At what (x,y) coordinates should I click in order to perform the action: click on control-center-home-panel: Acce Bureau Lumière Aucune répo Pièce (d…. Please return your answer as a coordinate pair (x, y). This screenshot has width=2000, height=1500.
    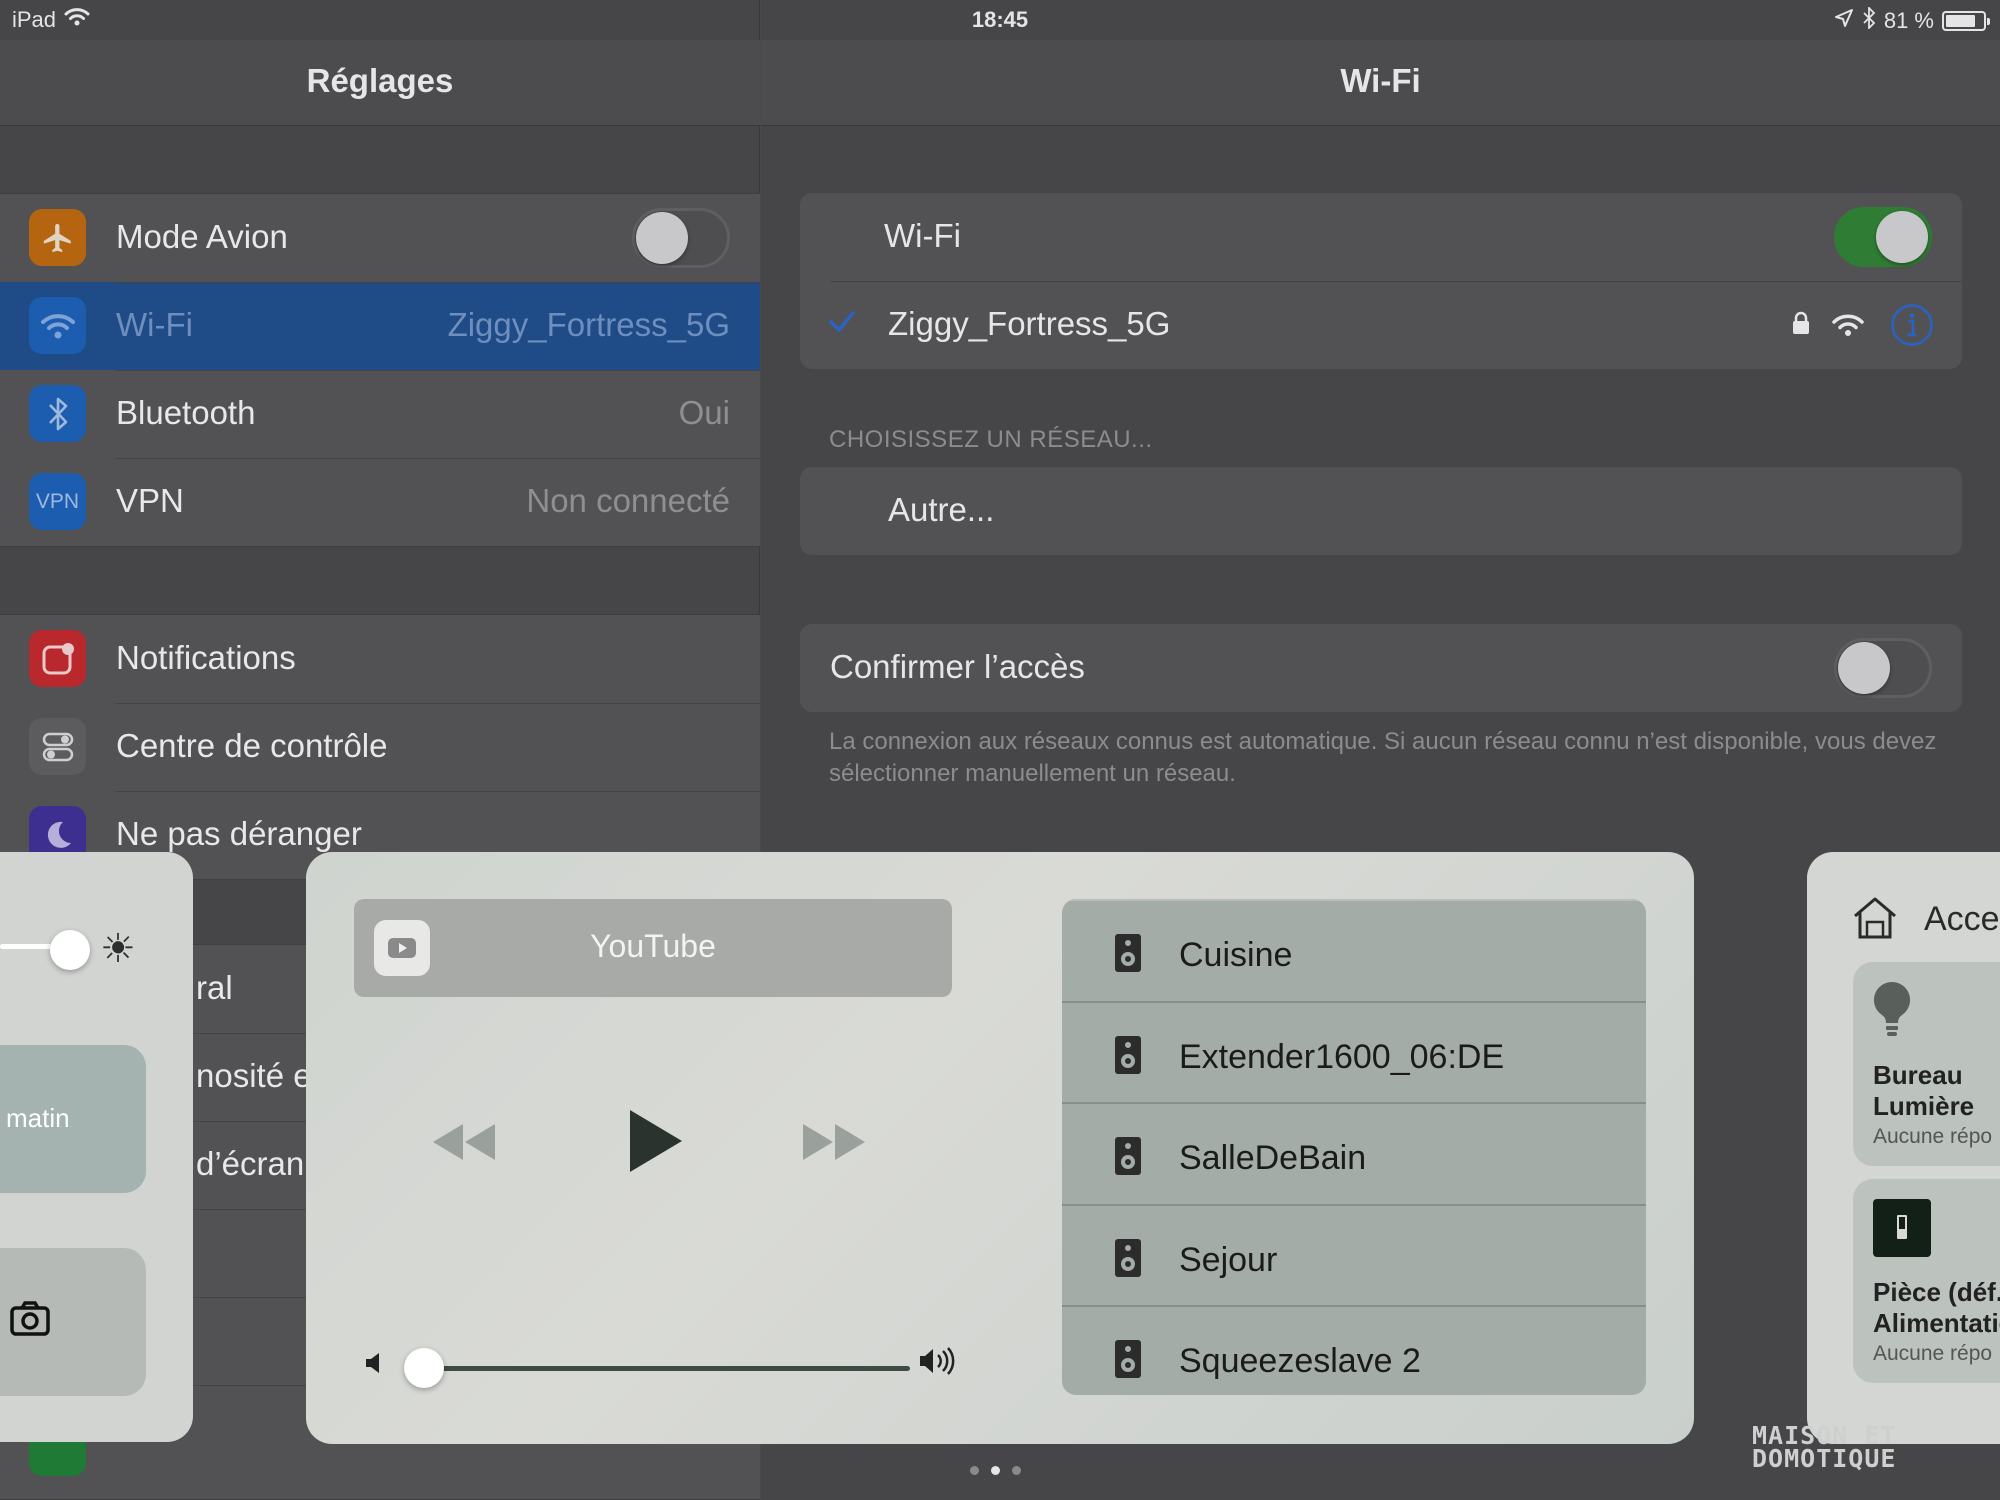
    Looking at the image, I should click on (1903, 1148).